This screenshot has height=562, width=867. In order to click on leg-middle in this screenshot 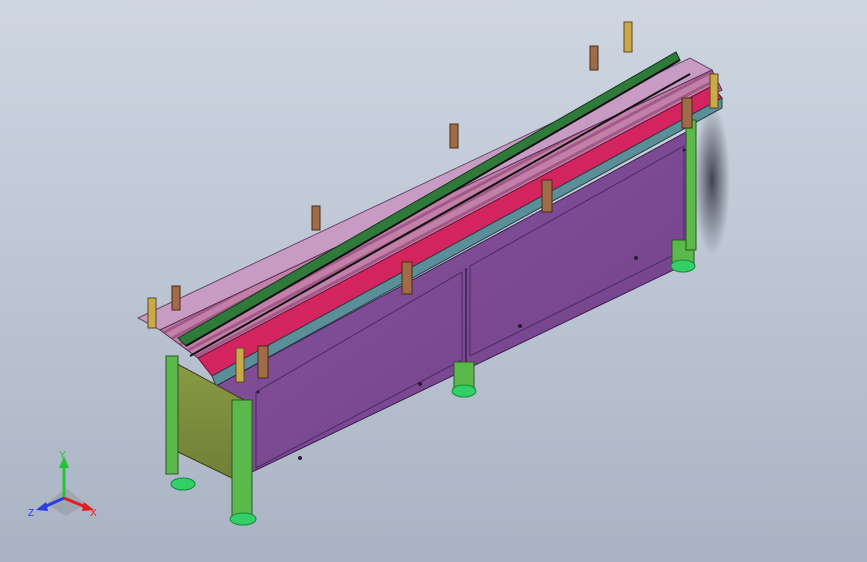, I will do `click(464, 375)`.